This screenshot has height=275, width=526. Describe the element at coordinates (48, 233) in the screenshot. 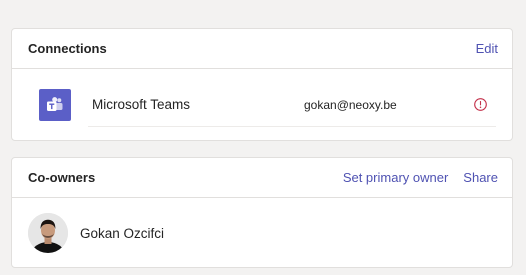

I see `avatar` at that location.